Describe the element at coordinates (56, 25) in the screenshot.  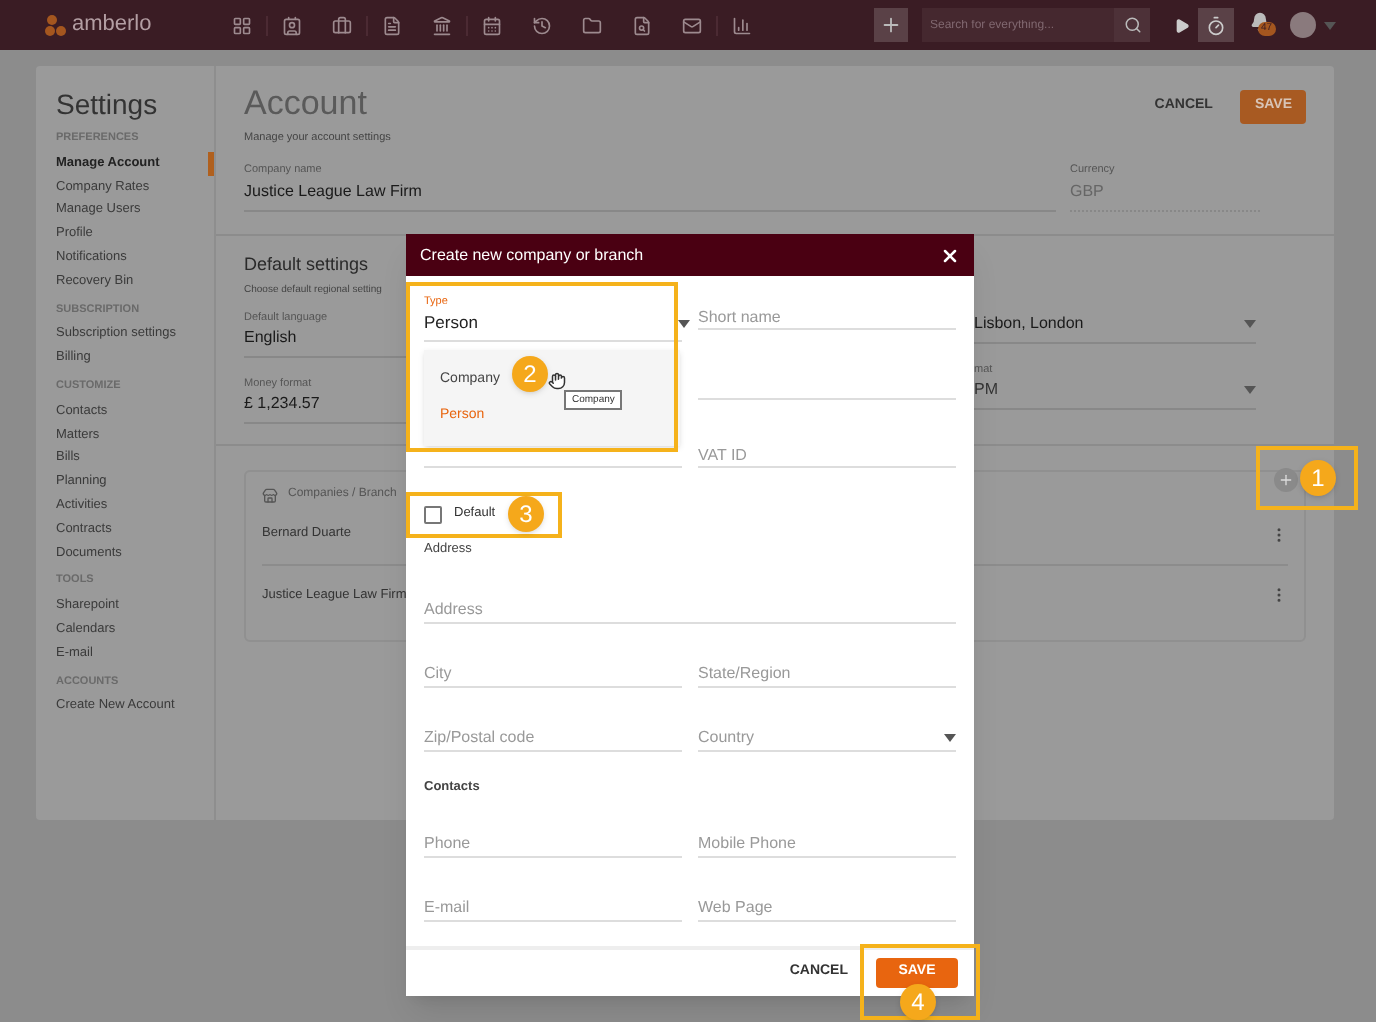
I see `logo-icon` at that location.